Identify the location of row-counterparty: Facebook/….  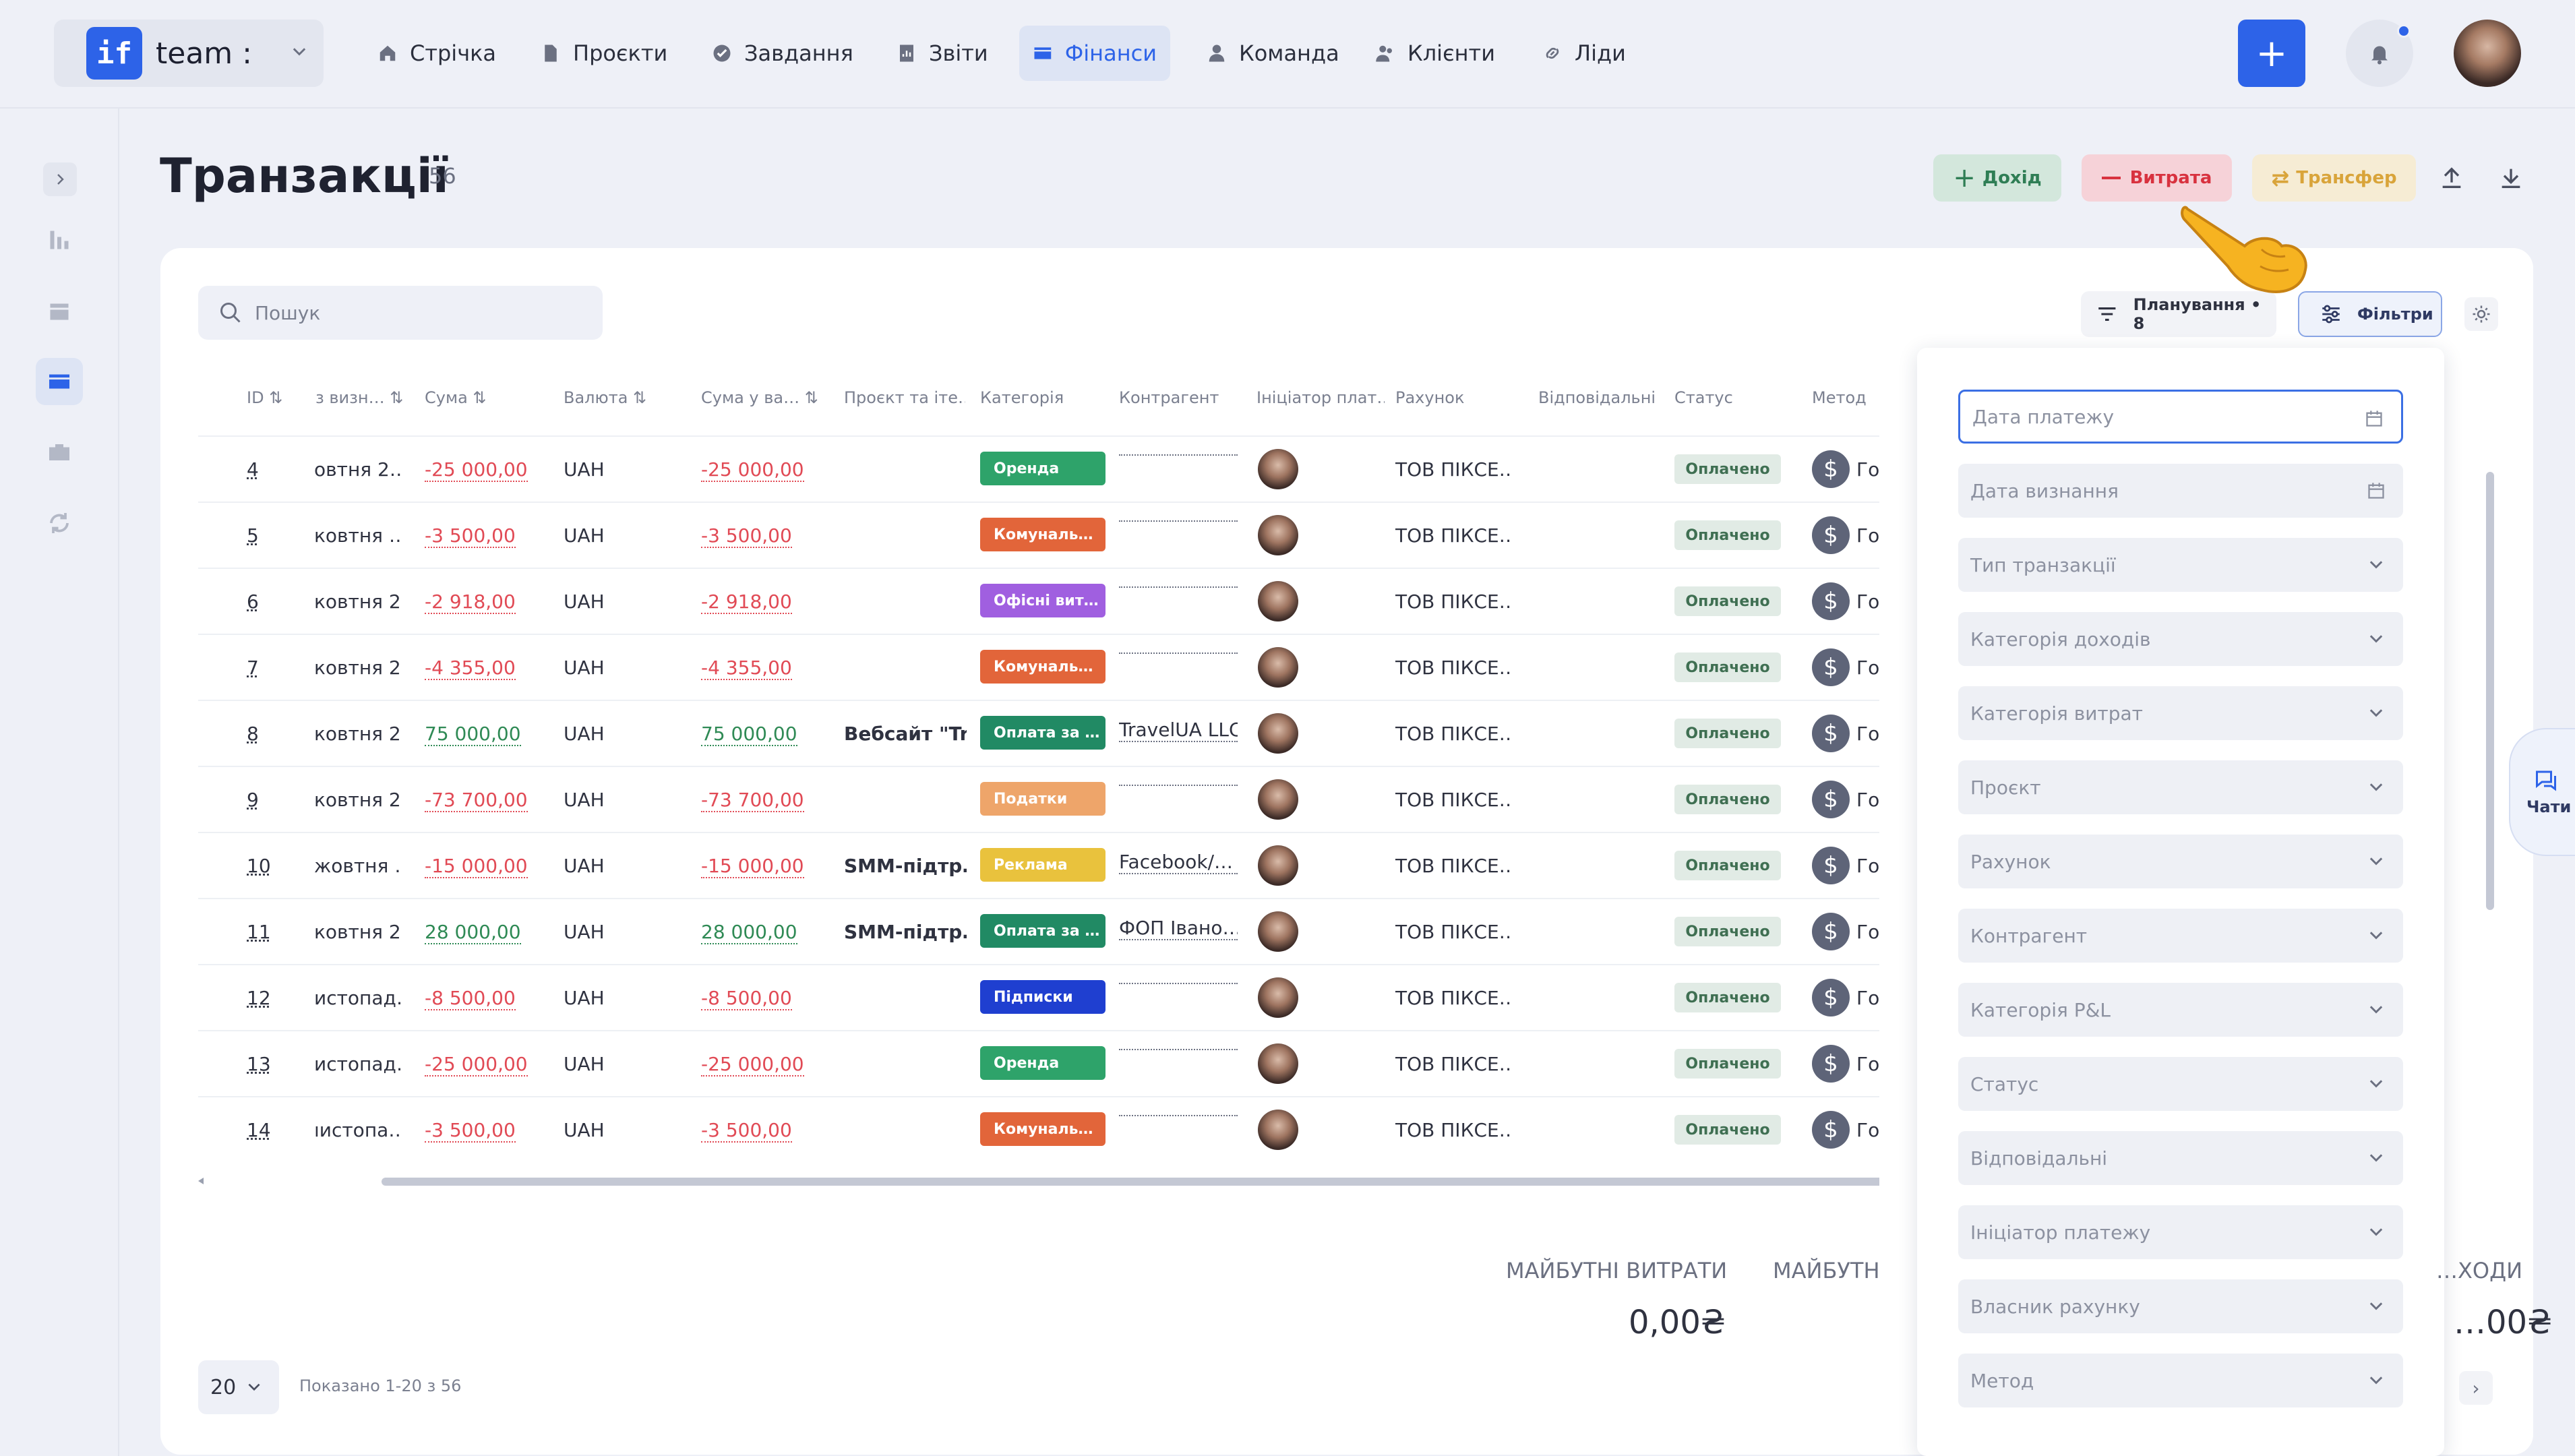
(1178, 862).